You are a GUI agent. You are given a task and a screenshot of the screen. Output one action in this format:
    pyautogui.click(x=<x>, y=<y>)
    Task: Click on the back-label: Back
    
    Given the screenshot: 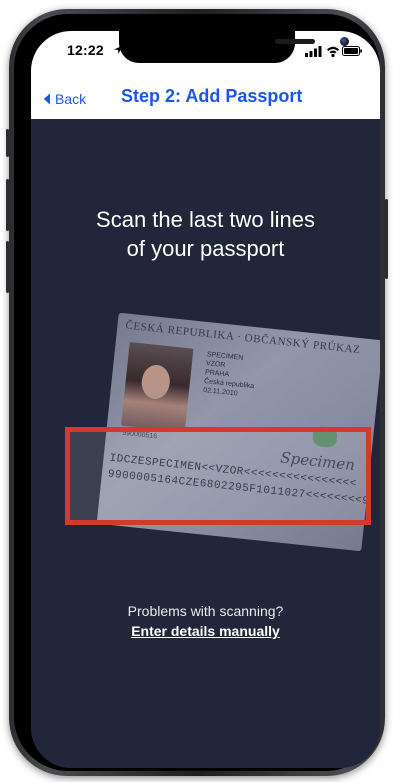 What is the action you would take?
    pyautogui.click(x=71, y=99)
    